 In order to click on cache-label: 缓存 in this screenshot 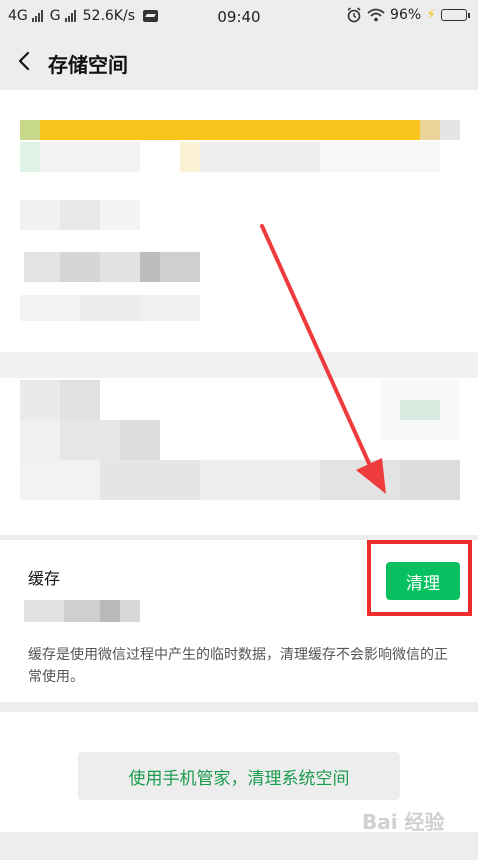, I will do `click(44, 578)`.